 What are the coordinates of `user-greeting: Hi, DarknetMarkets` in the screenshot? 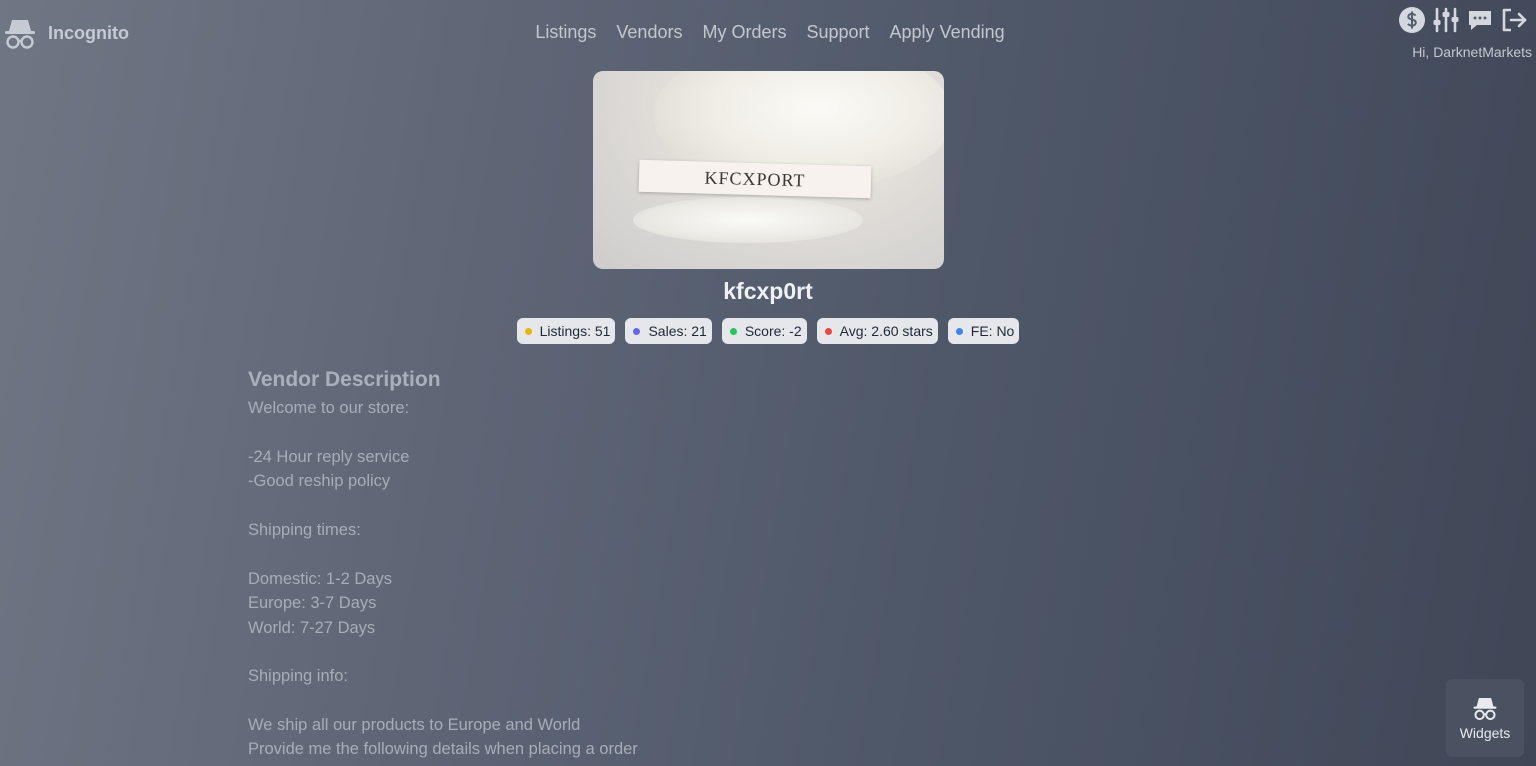 It's located at (1472, 52).